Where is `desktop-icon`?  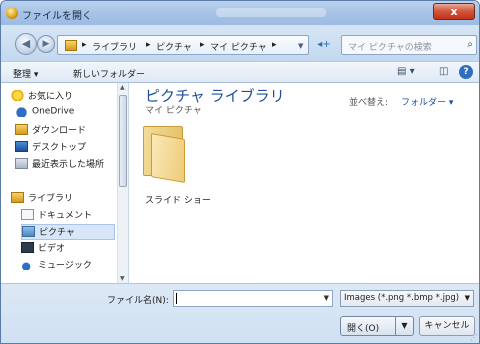 desktop-icon is located at coordinates (21, 146).